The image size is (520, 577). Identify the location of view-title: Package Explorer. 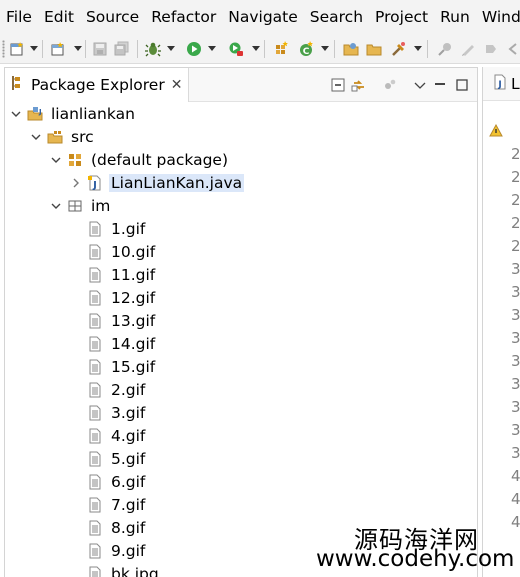
(98, 85).